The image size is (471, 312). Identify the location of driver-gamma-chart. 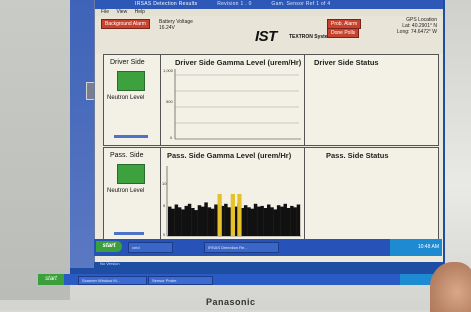
(237, 104).